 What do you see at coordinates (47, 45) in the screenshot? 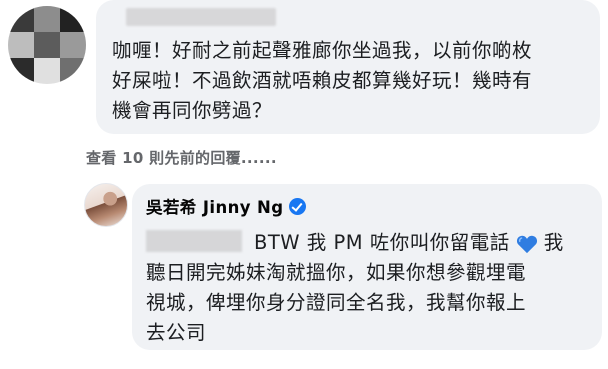
I see `commenter-avatar-pixelated` at bounding box center [47, 45].